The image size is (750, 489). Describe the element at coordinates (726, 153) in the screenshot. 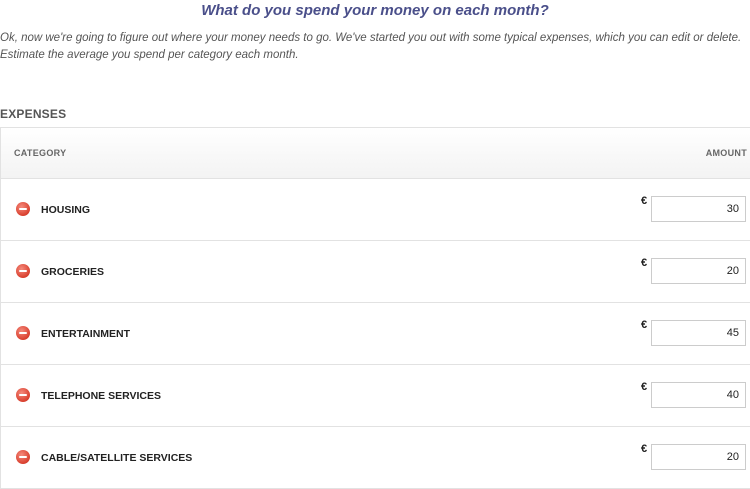

I see `amount-column-header: AMOUNT` at that location.